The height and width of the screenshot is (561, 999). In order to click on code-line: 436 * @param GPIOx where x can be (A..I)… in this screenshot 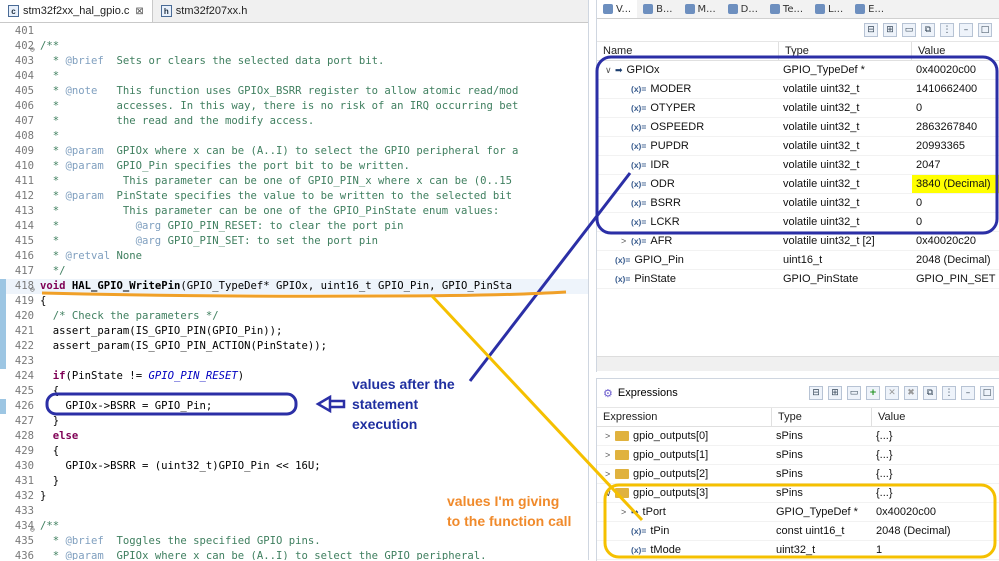, I will do `click(294, 554)`.